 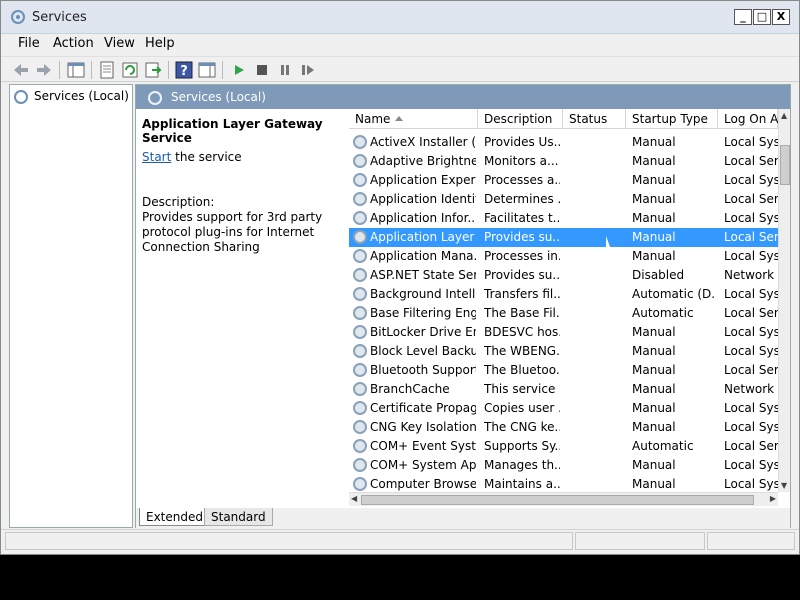 I want to click on horizontal-scroll-thumb, so click(x=557, y=500).